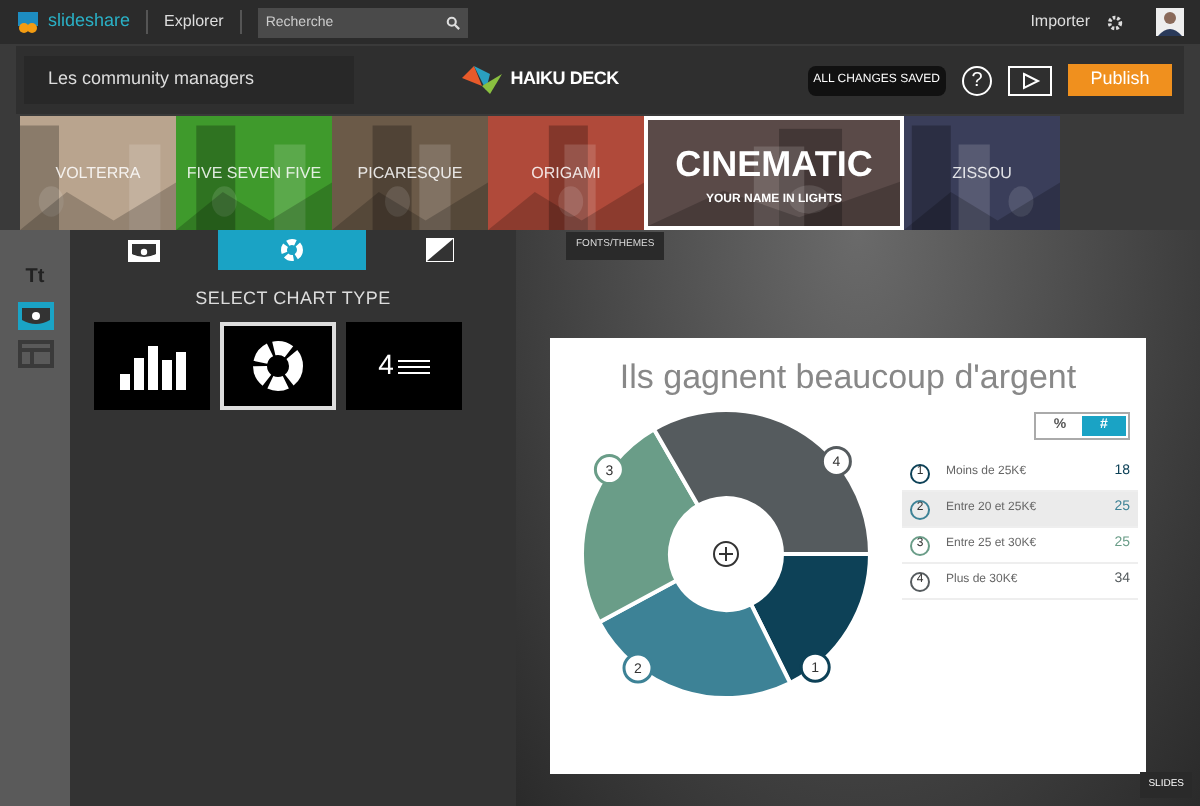  I want to click on theme-name: PICARESQUE, so click(410, 173).